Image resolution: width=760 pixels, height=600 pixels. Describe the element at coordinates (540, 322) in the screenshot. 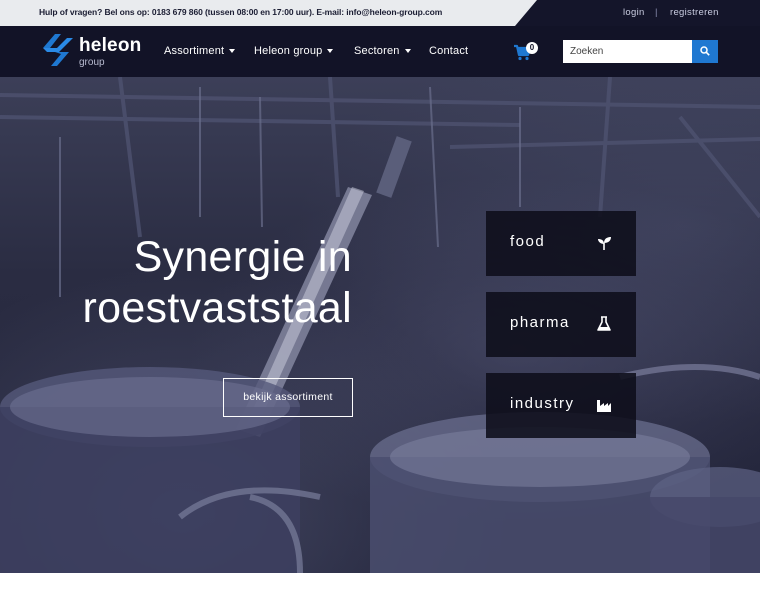

I see `sector-label: pharma` at that location.